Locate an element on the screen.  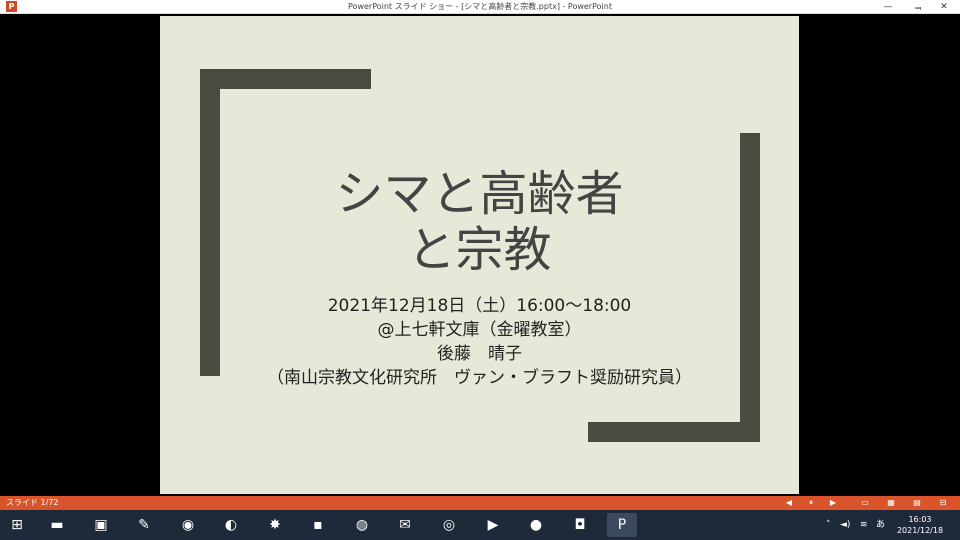
media-app-icon: ◎ is located at coordinates (449, 525).